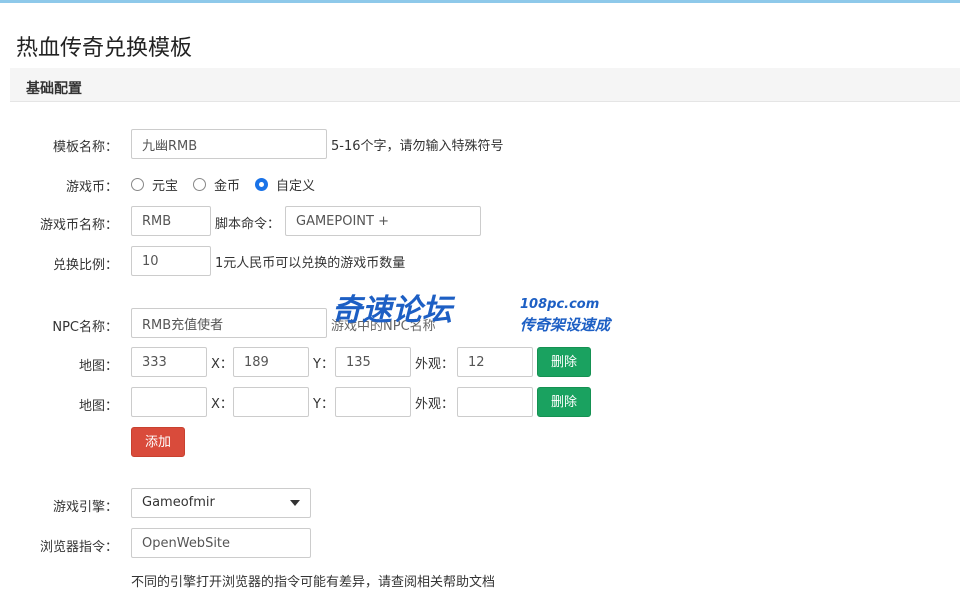  I want to click on map-row-2-look-input, so click(495, 402).